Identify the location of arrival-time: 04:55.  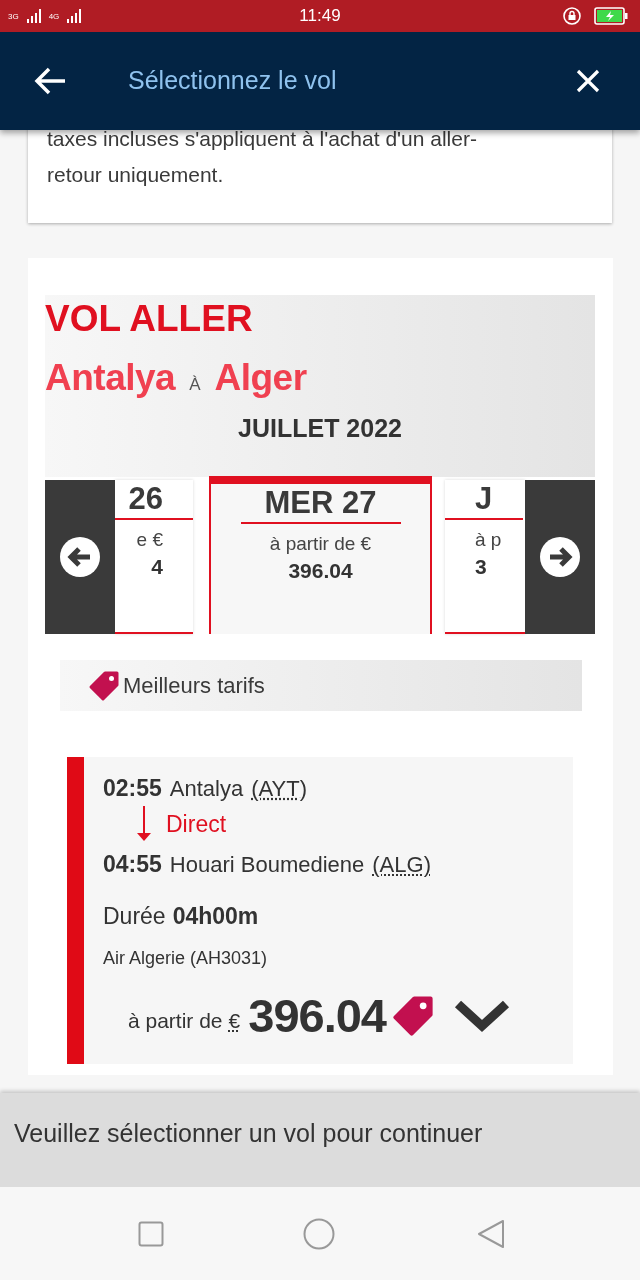
(132, 864).